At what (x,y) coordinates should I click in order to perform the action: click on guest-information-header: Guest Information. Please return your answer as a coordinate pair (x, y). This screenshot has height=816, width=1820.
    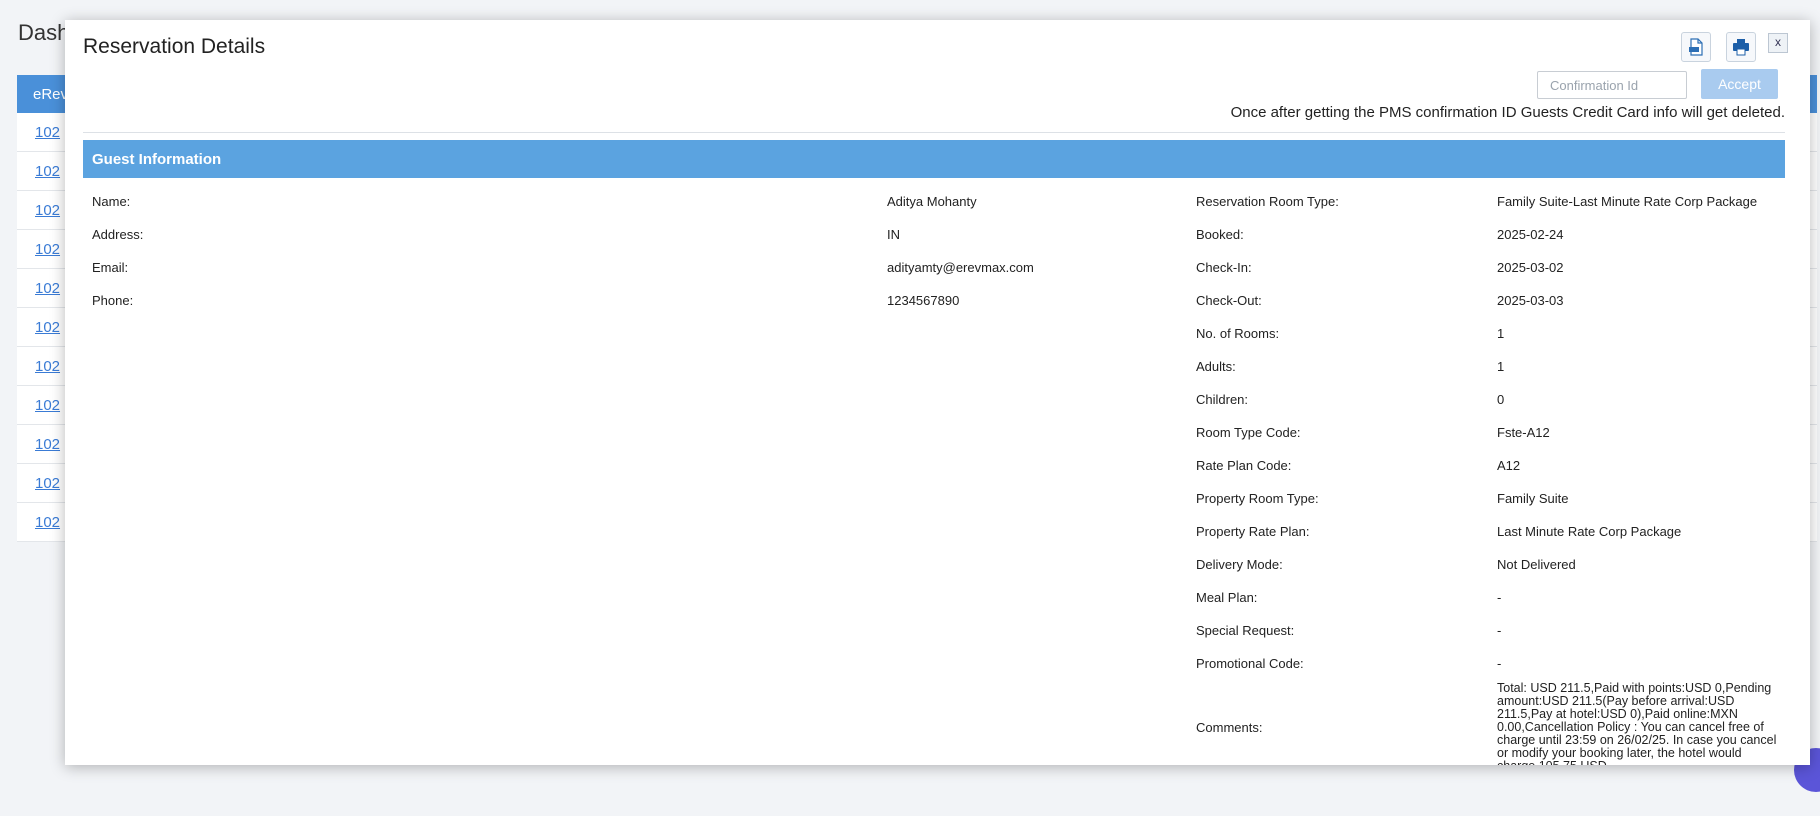
    Looking at the image, I should click on (934, 159).